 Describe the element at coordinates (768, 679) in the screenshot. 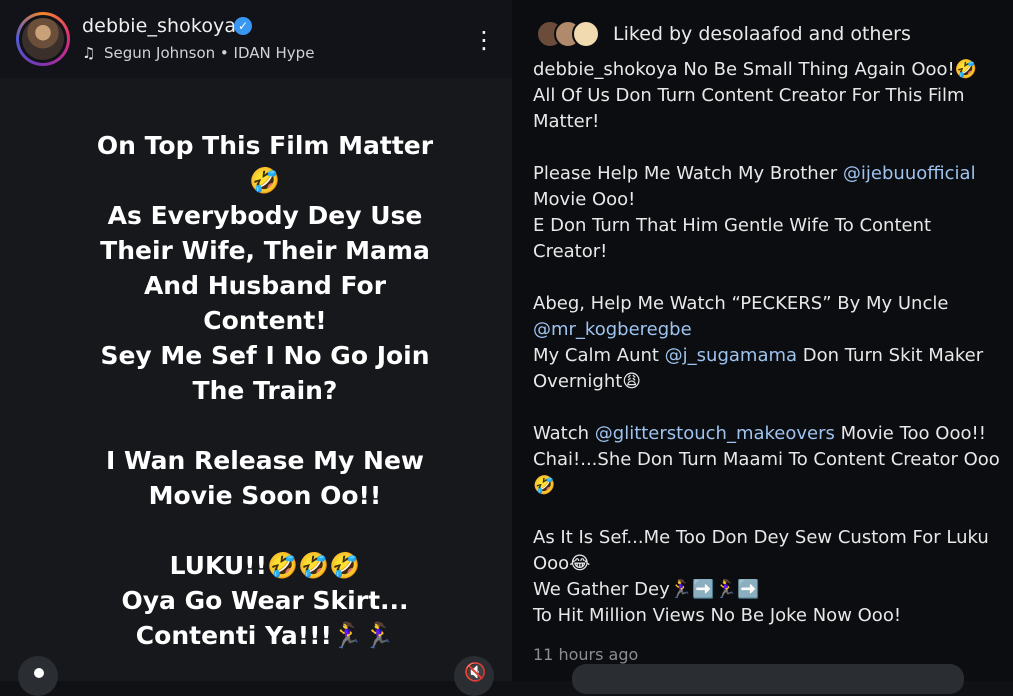

I see `comment-input-bar` at that location.